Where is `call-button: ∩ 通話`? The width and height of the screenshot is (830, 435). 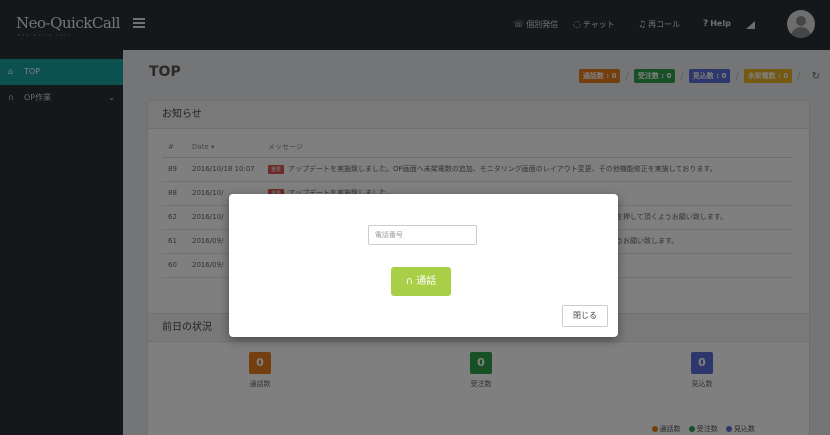
call-button: ∩ 通話 is located at coordinates (421, 281).